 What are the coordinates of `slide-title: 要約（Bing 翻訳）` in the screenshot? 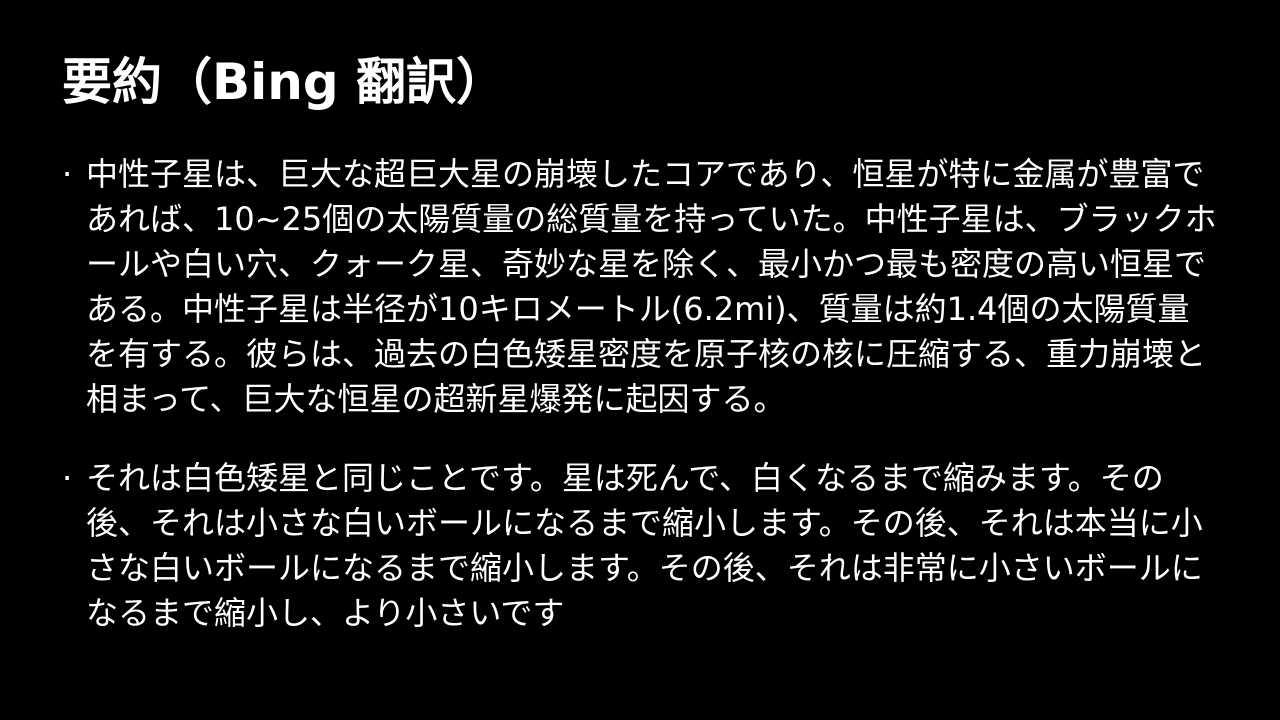 It's located at (284, 82).